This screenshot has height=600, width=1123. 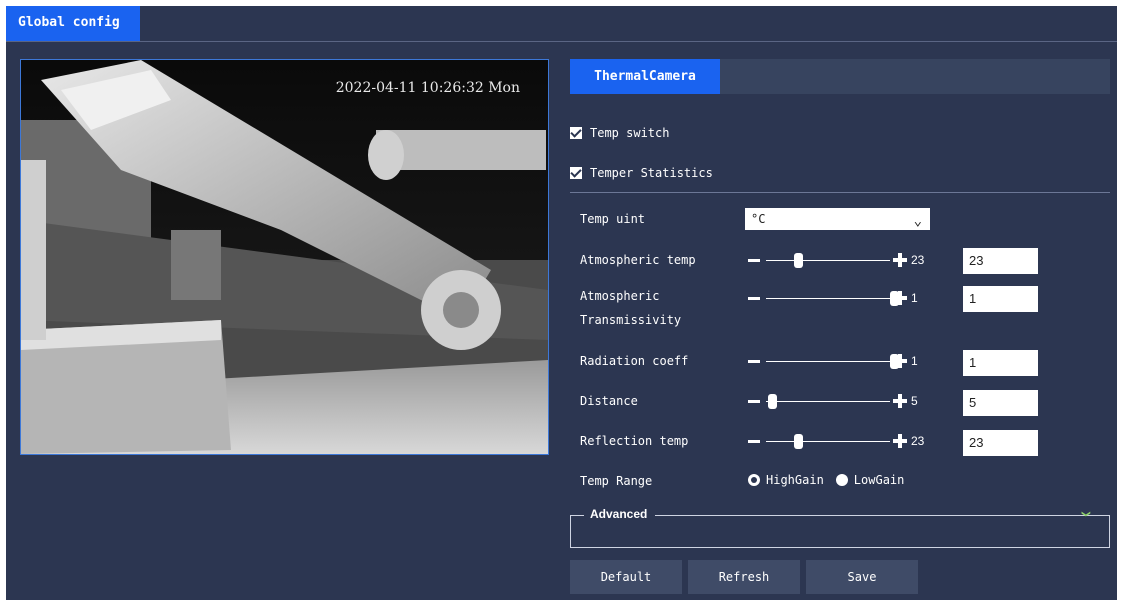 I want to click on lowgain-label: LowGain, so click(x=879, y=480).